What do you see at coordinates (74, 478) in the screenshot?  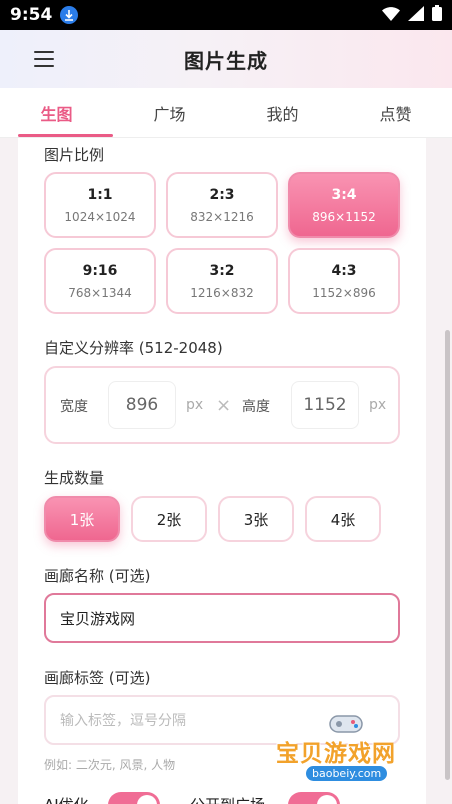 I see `count-label: 生成数量` at bounding box center [74, 478].